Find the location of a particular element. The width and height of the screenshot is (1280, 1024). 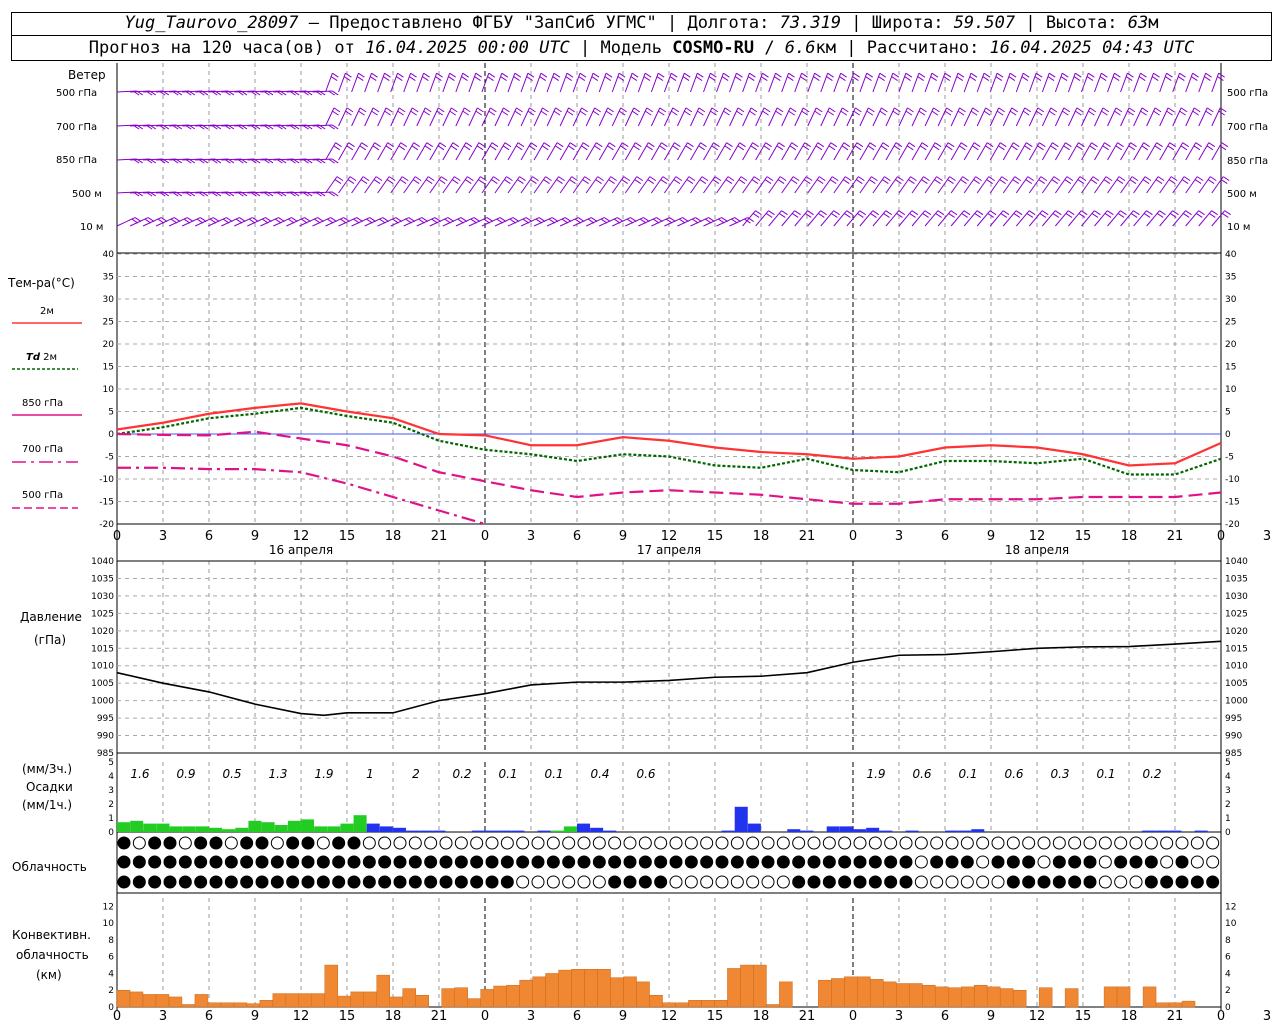

pressure-ytick-left: 1000 is located at coordinates (102, 702).